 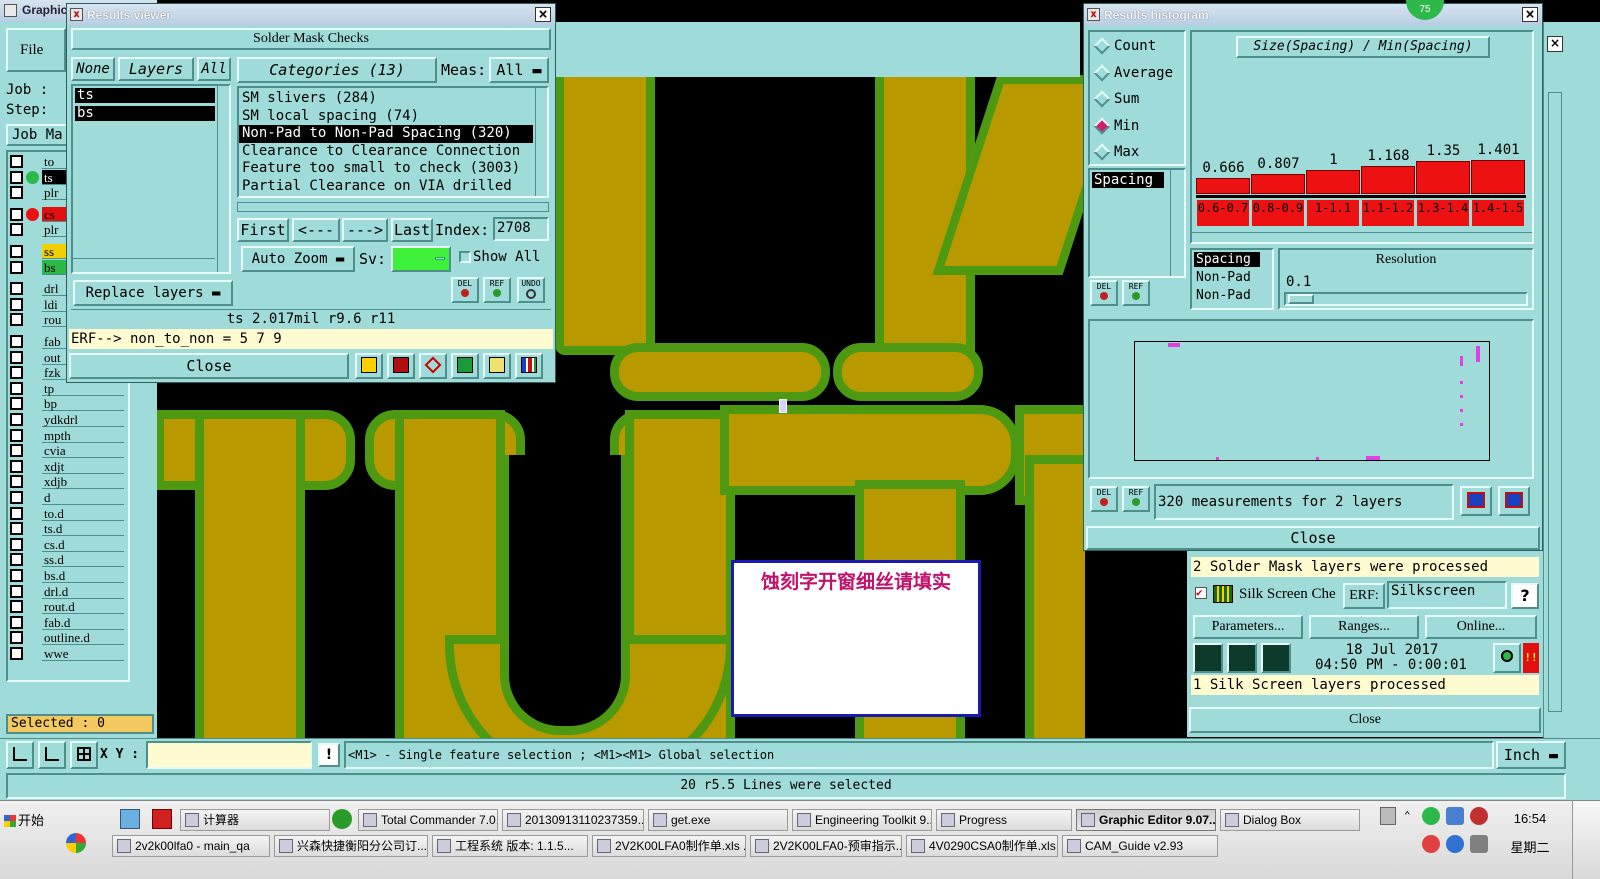 I want to click on histogram-measure-list: Spacing, so click(x=1137, y=223).